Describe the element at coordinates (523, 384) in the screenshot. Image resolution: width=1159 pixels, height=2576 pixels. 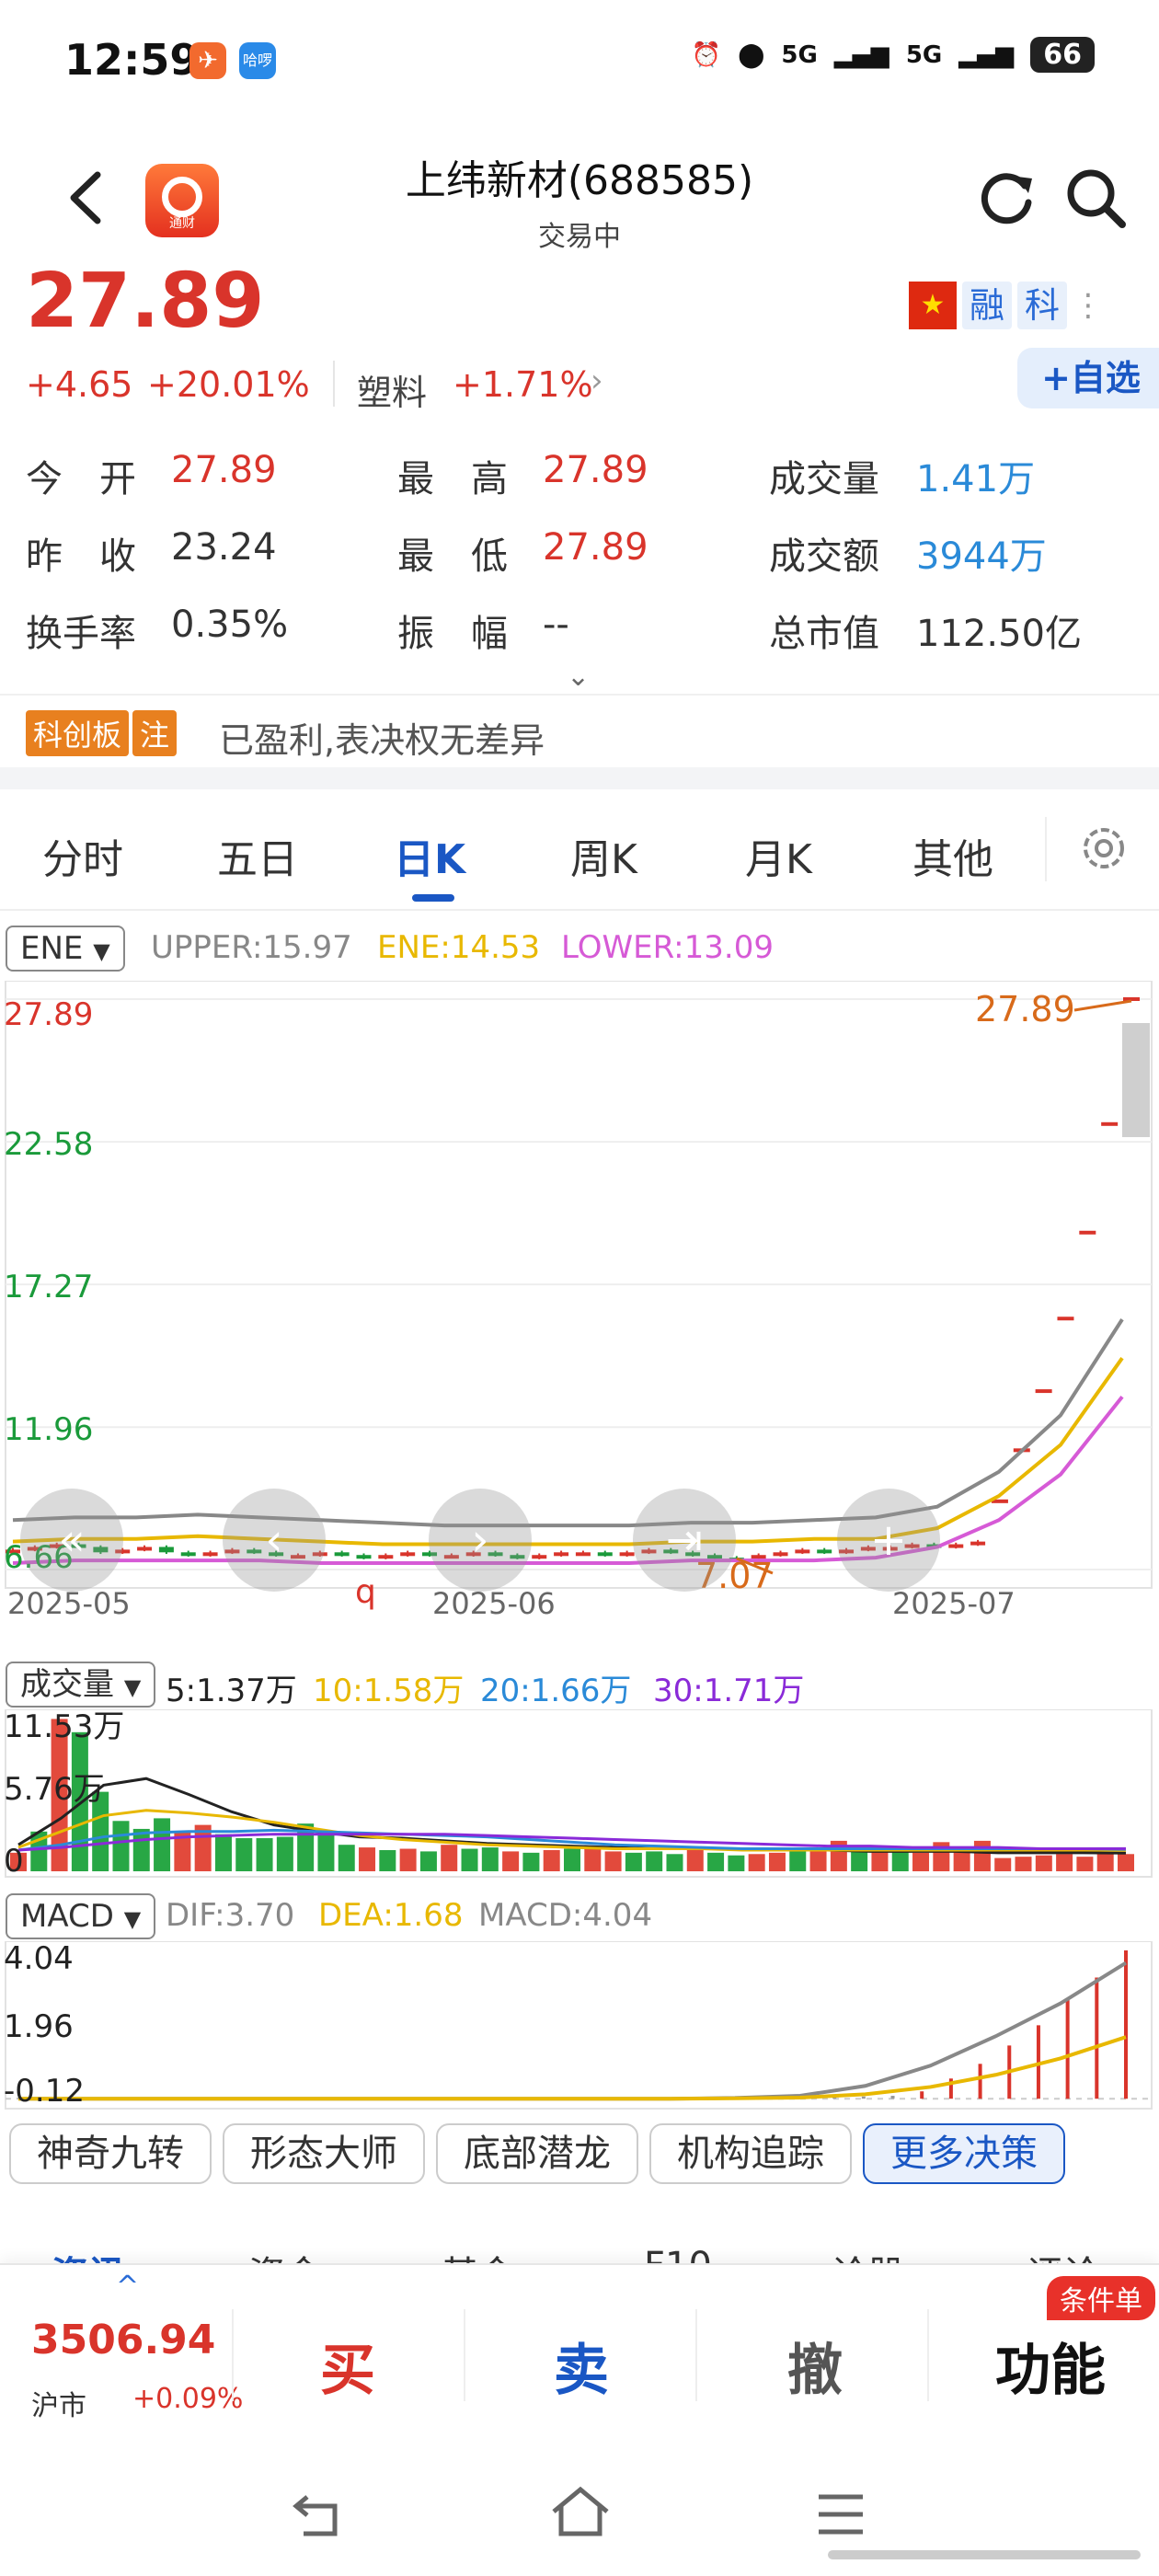
I see `sector-change-pct: +1.71%` at that location.